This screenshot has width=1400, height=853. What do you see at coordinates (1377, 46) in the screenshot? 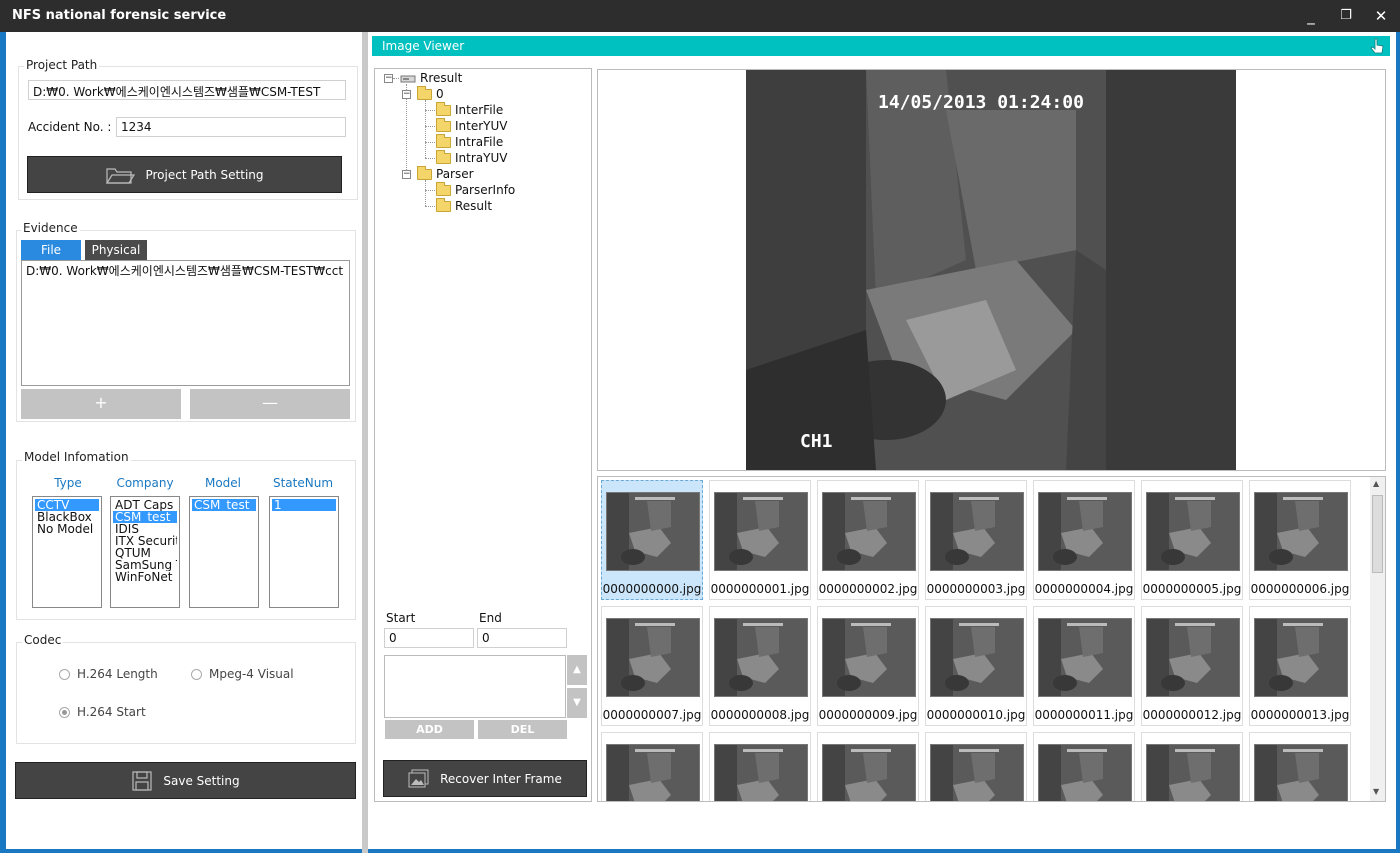
I see `hand-pointer-icon` at bounding box center [1377, 46].